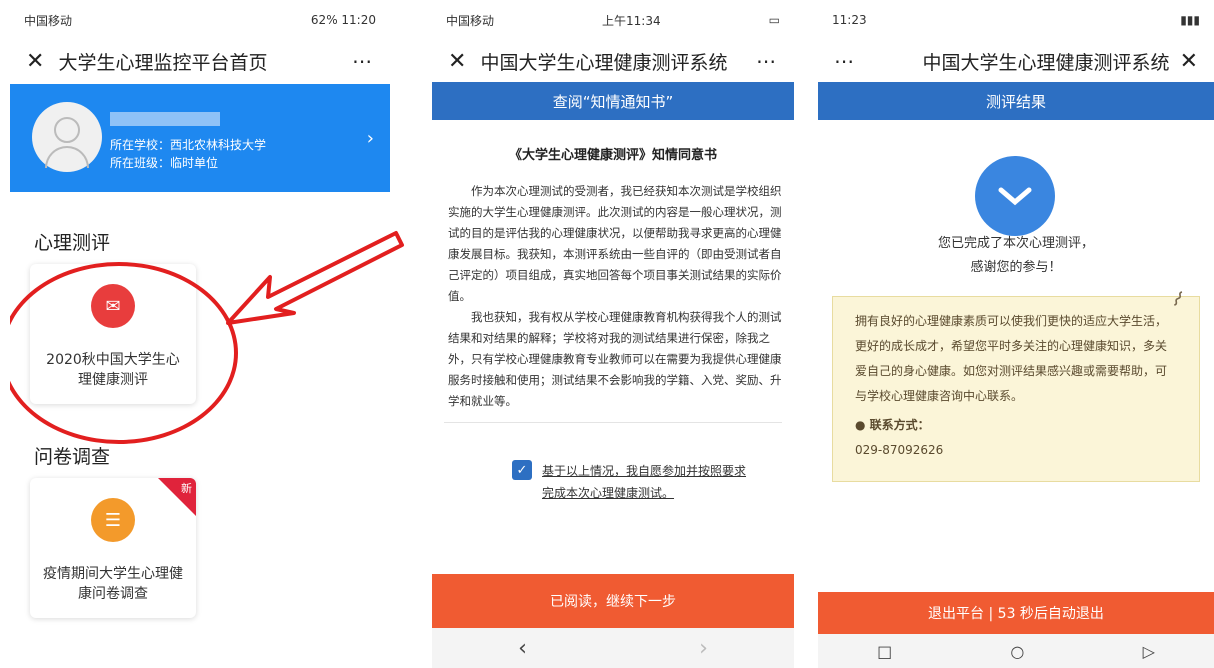 The image size is (1214, 668). I want to click on username-redacted, so click(165, 119).